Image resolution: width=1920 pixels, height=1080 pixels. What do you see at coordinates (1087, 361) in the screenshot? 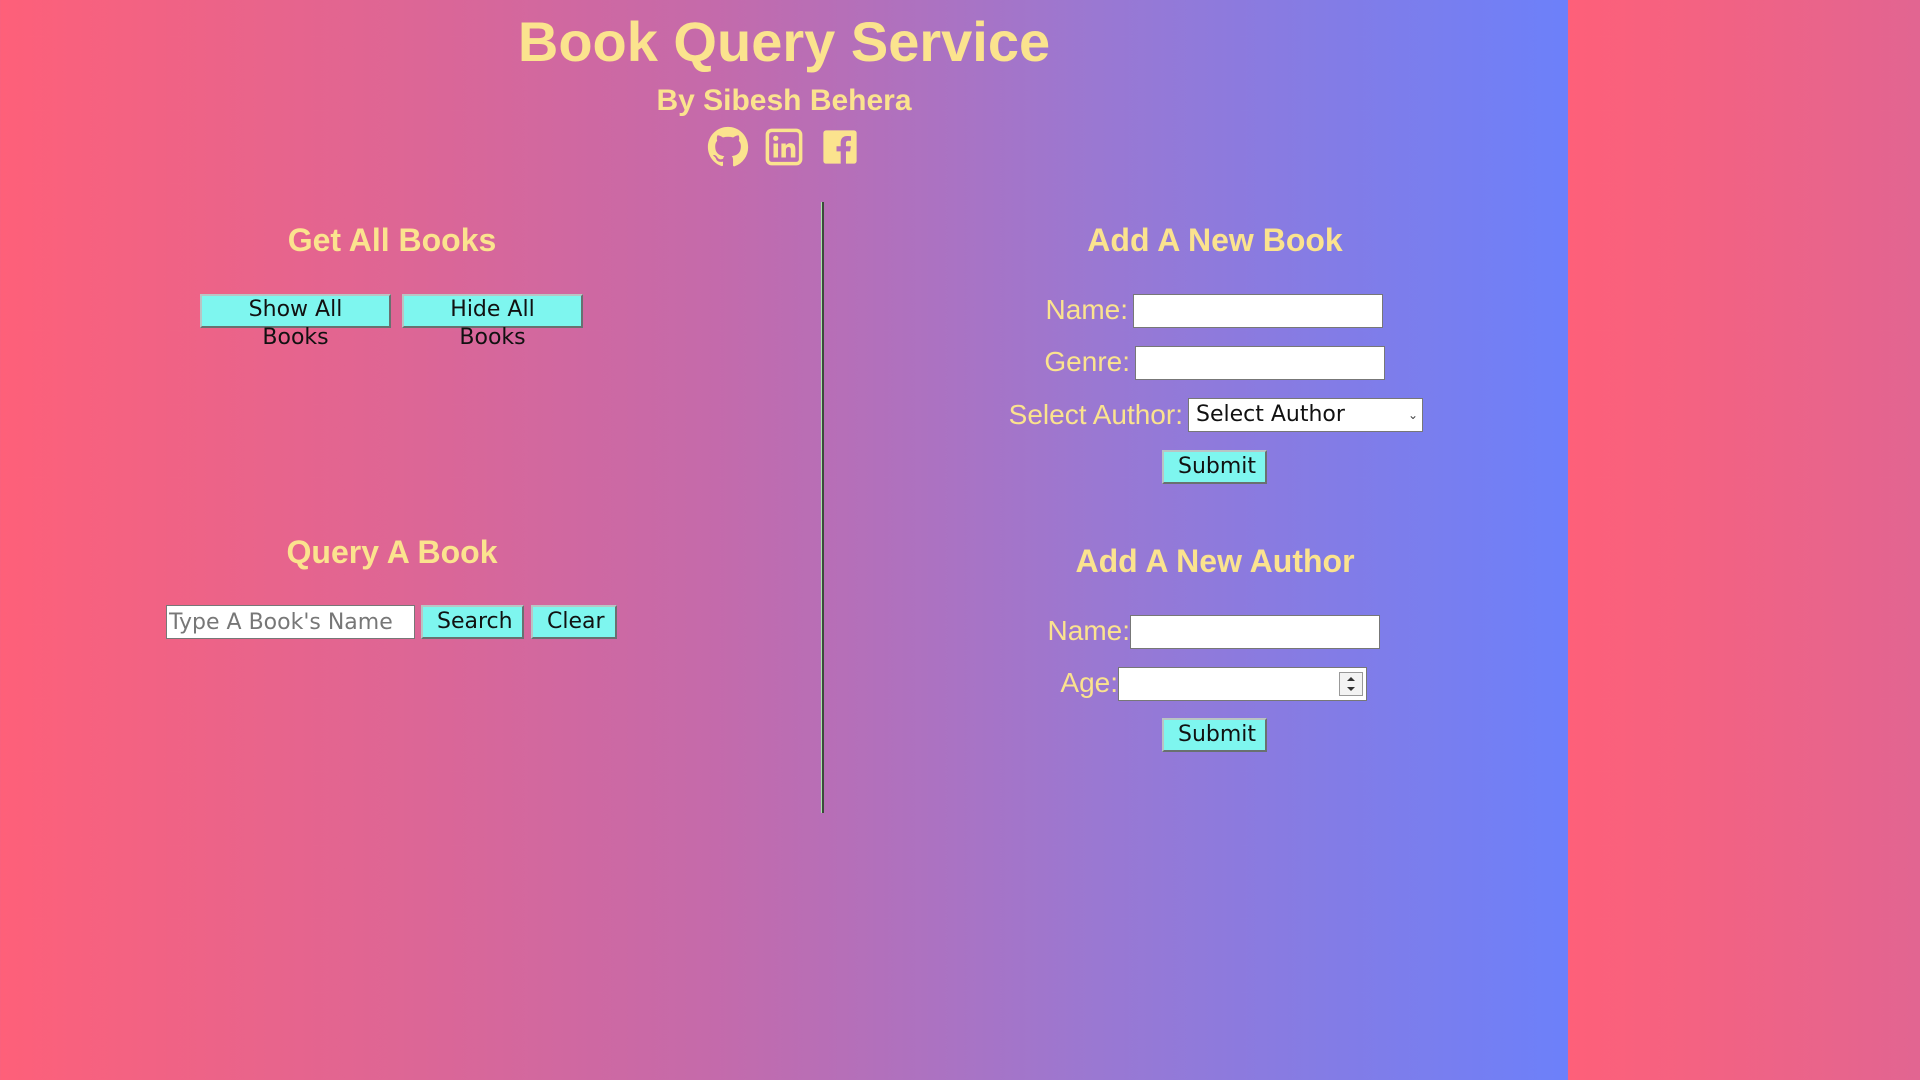
I see `book-genre-label: Genre:` at bounding box center [1087, 361].